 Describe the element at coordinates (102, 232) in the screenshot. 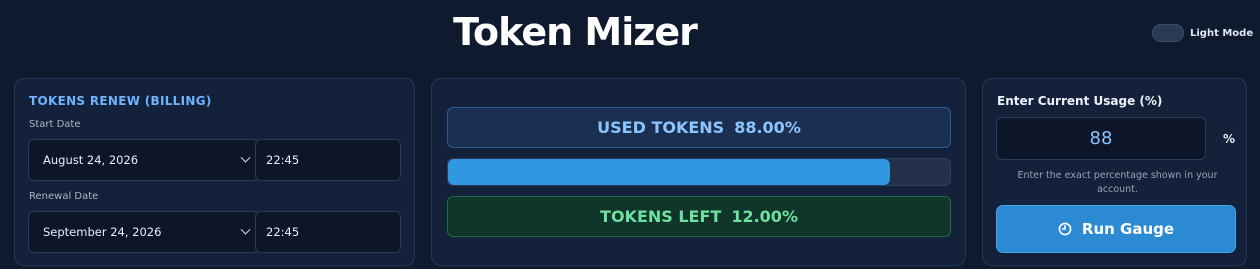

I see `renewal-date-value: September 24, 2026` at that location.